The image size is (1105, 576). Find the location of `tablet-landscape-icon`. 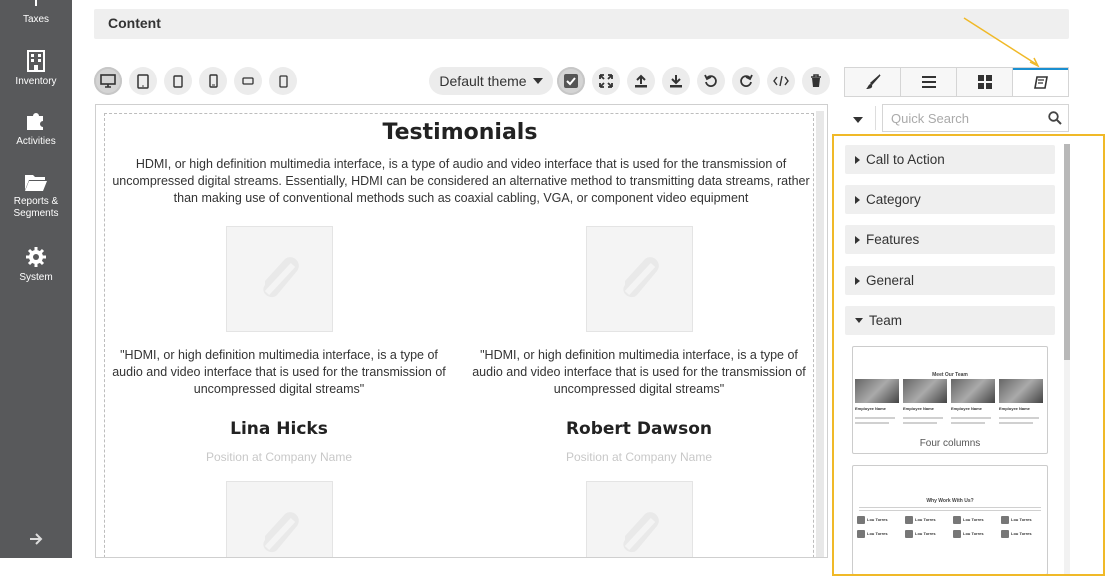

tablet-landscape-icon is located at coordinates (143, 81).